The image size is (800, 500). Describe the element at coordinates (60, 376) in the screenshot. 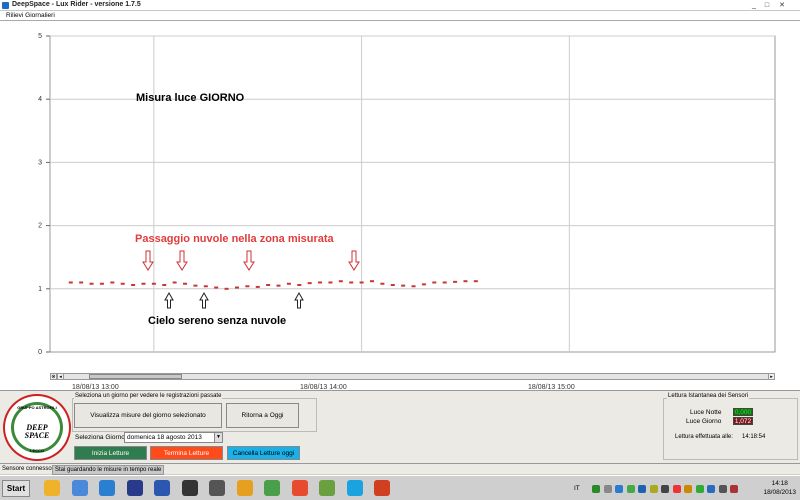

I see `scroll-left-arrow: ◂` at that location.